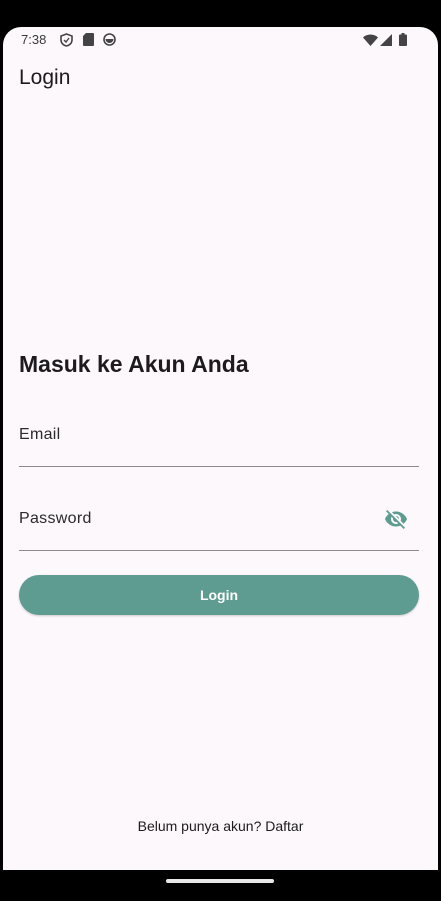  I want to click on home-indicator, so click(220, 881).